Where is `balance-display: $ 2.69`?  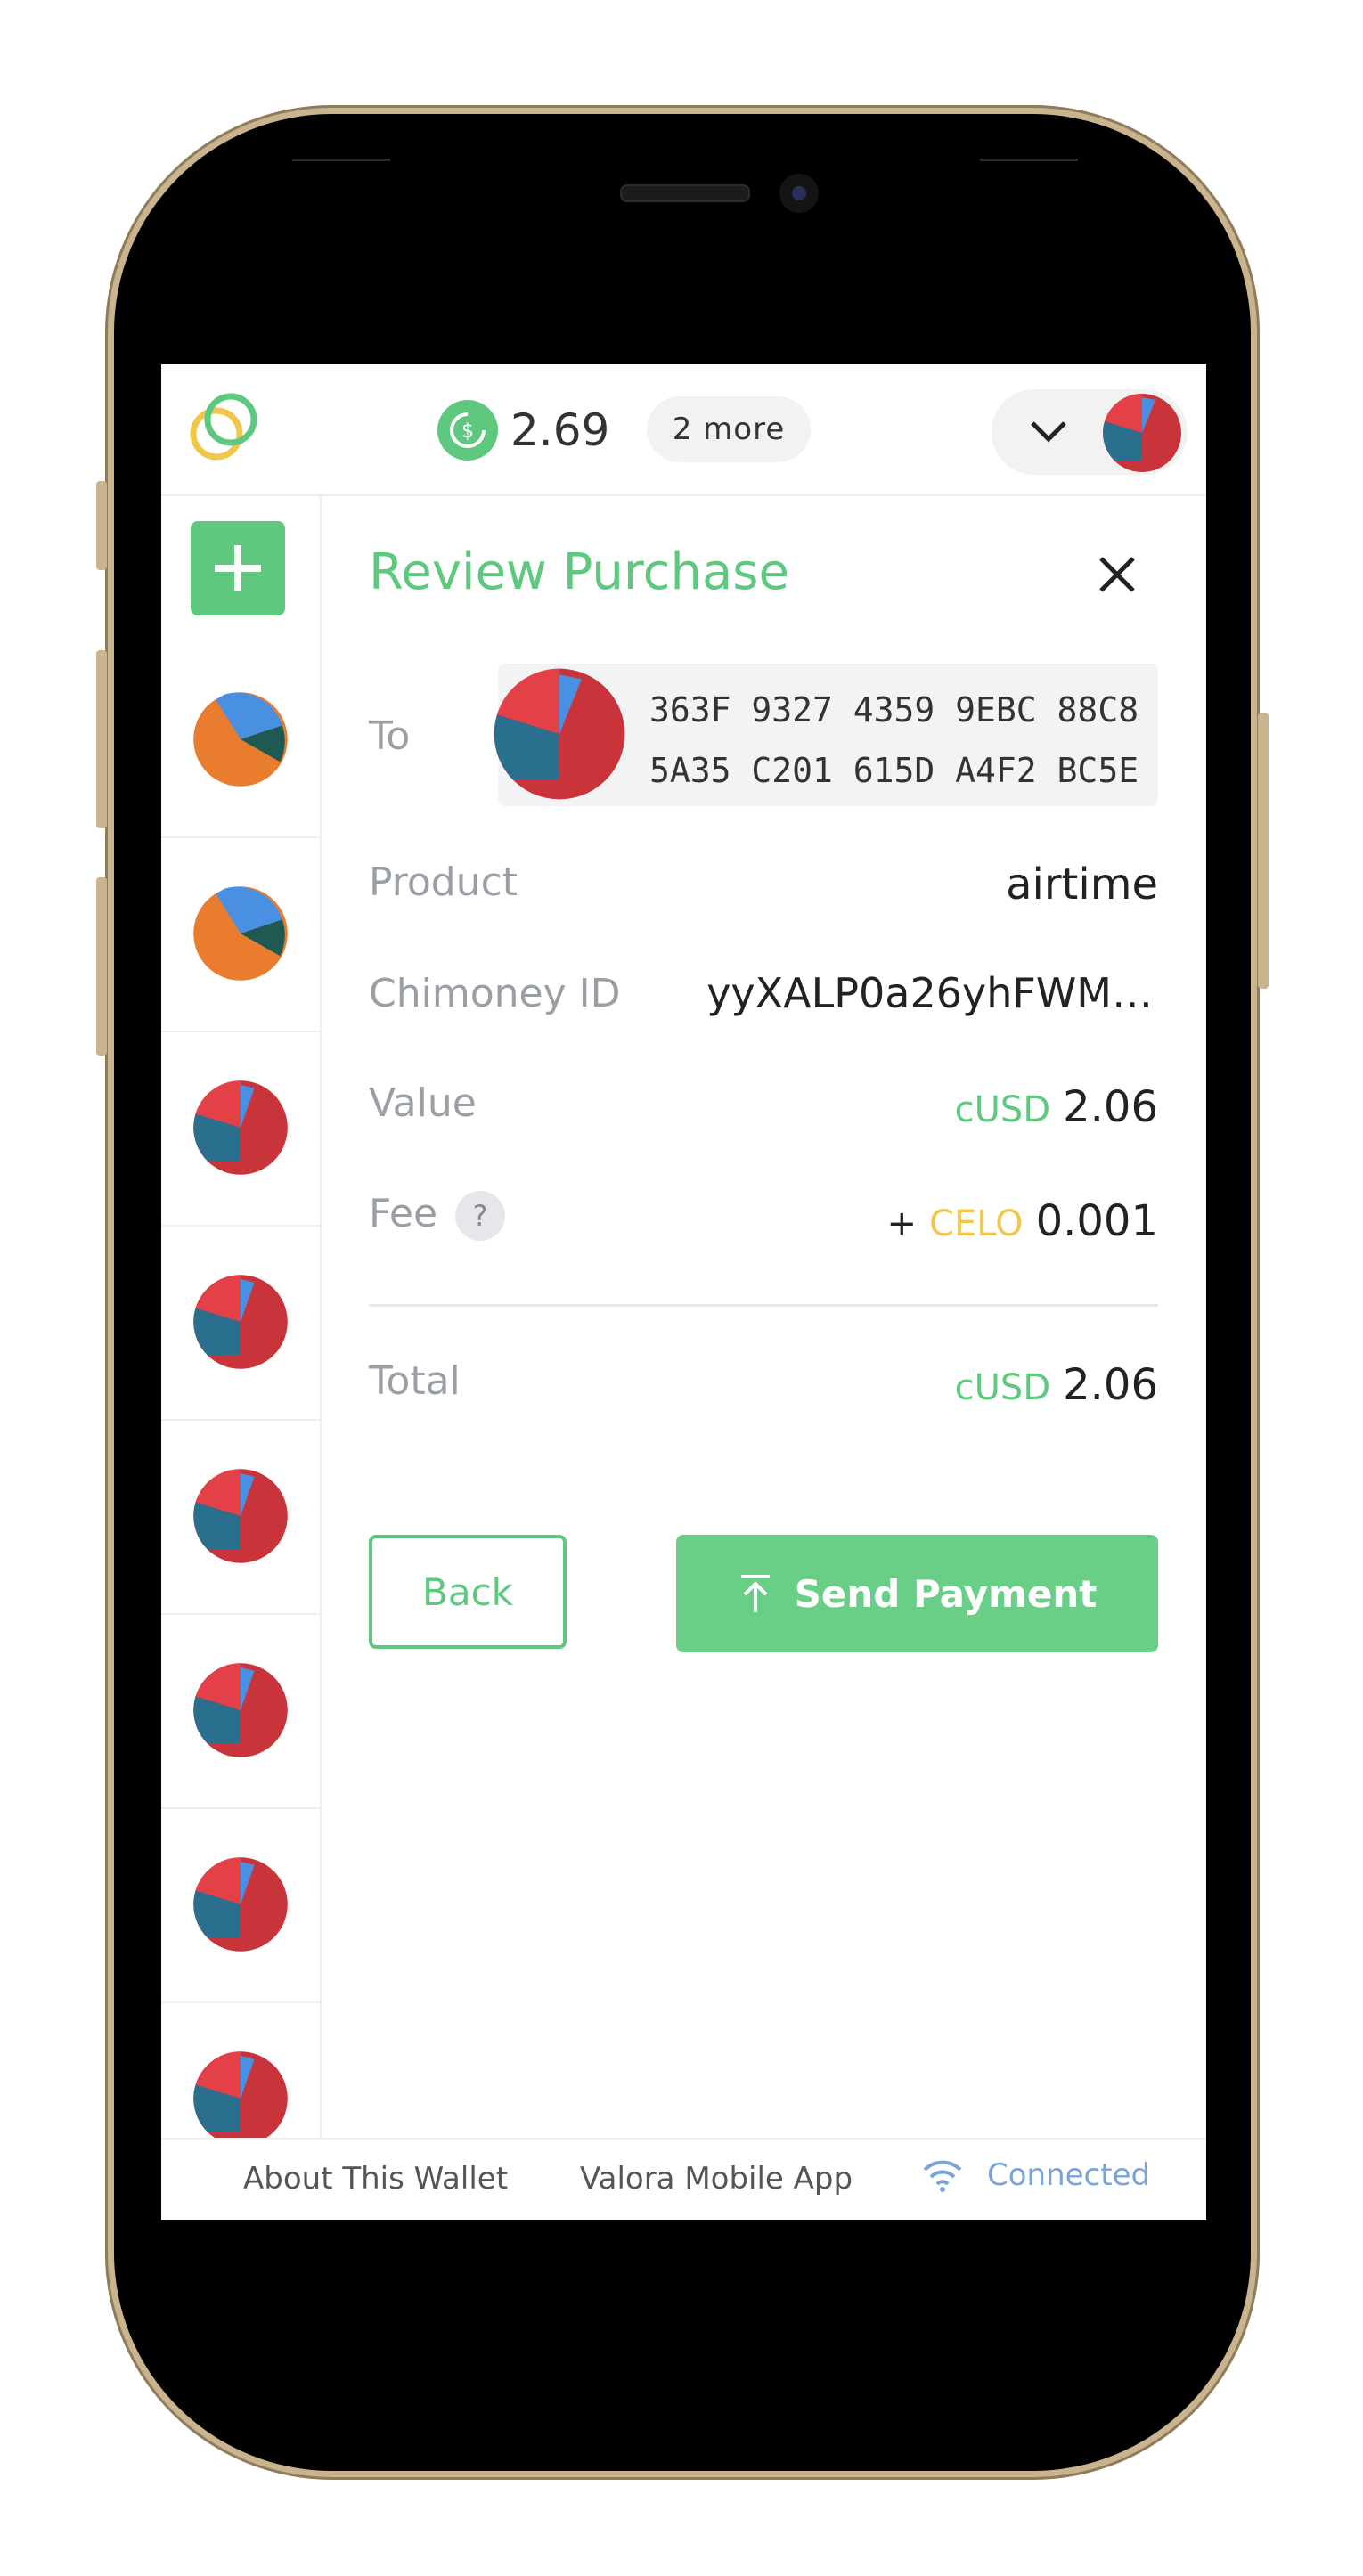 balance-display: $ 2.69 is located at coordinates (523, 430).